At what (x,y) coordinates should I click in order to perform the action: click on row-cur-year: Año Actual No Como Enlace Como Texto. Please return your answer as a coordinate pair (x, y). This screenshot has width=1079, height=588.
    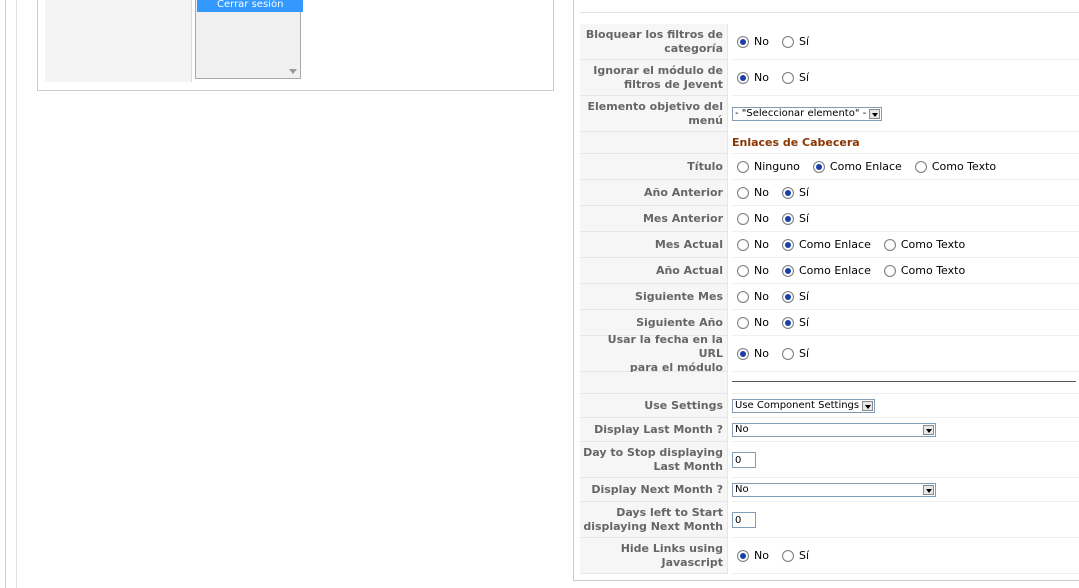
    Looking at the image, I should click on (829, 271).